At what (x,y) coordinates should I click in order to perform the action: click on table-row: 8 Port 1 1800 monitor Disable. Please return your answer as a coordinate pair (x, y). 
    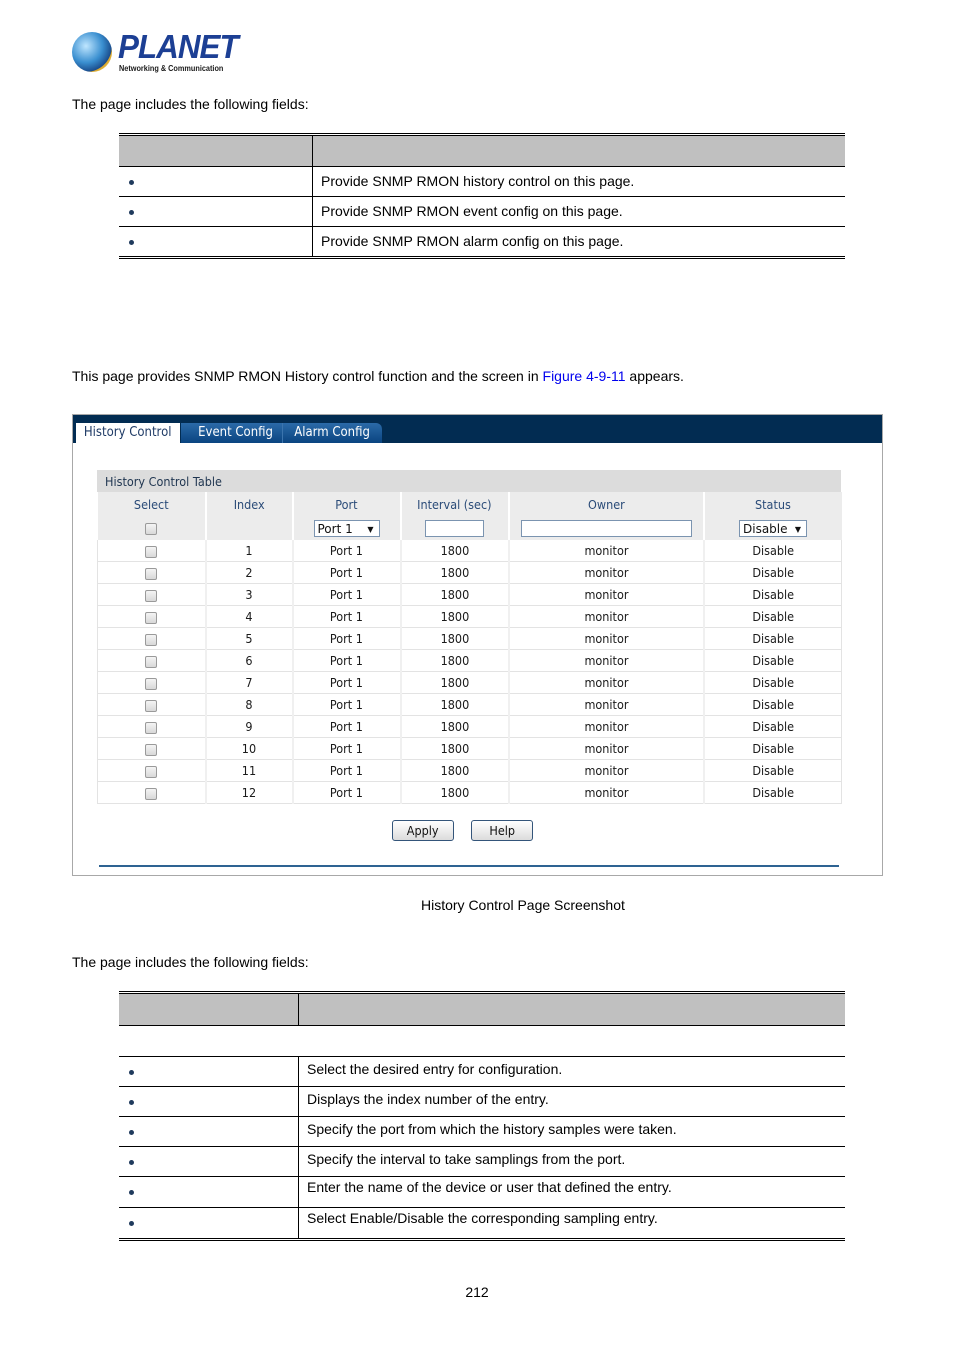
    Looking at the image, I should click on (469, 704).